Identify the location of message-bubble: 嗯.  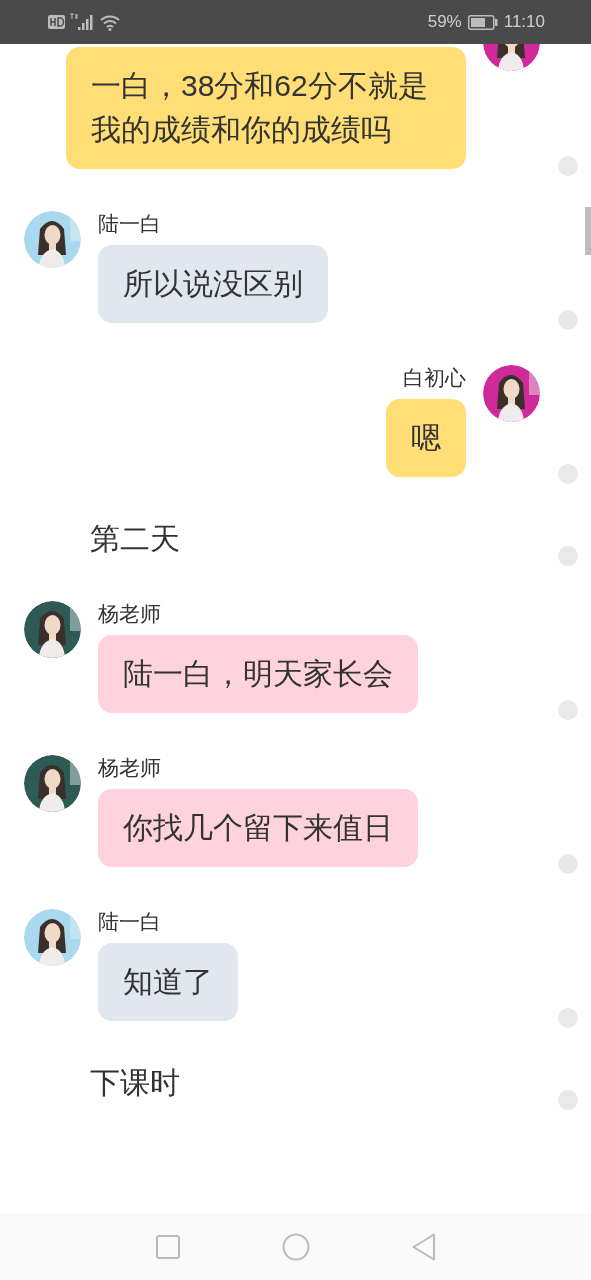
(426, 438).